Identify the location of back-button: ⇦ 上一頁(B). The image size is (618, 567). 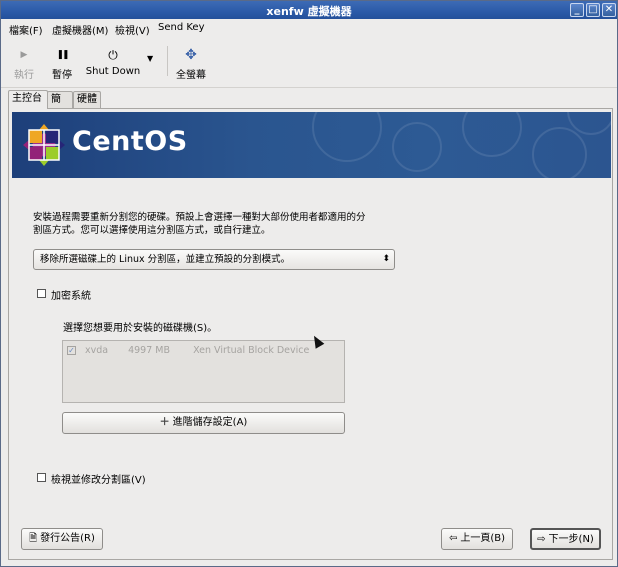
(477, 539).